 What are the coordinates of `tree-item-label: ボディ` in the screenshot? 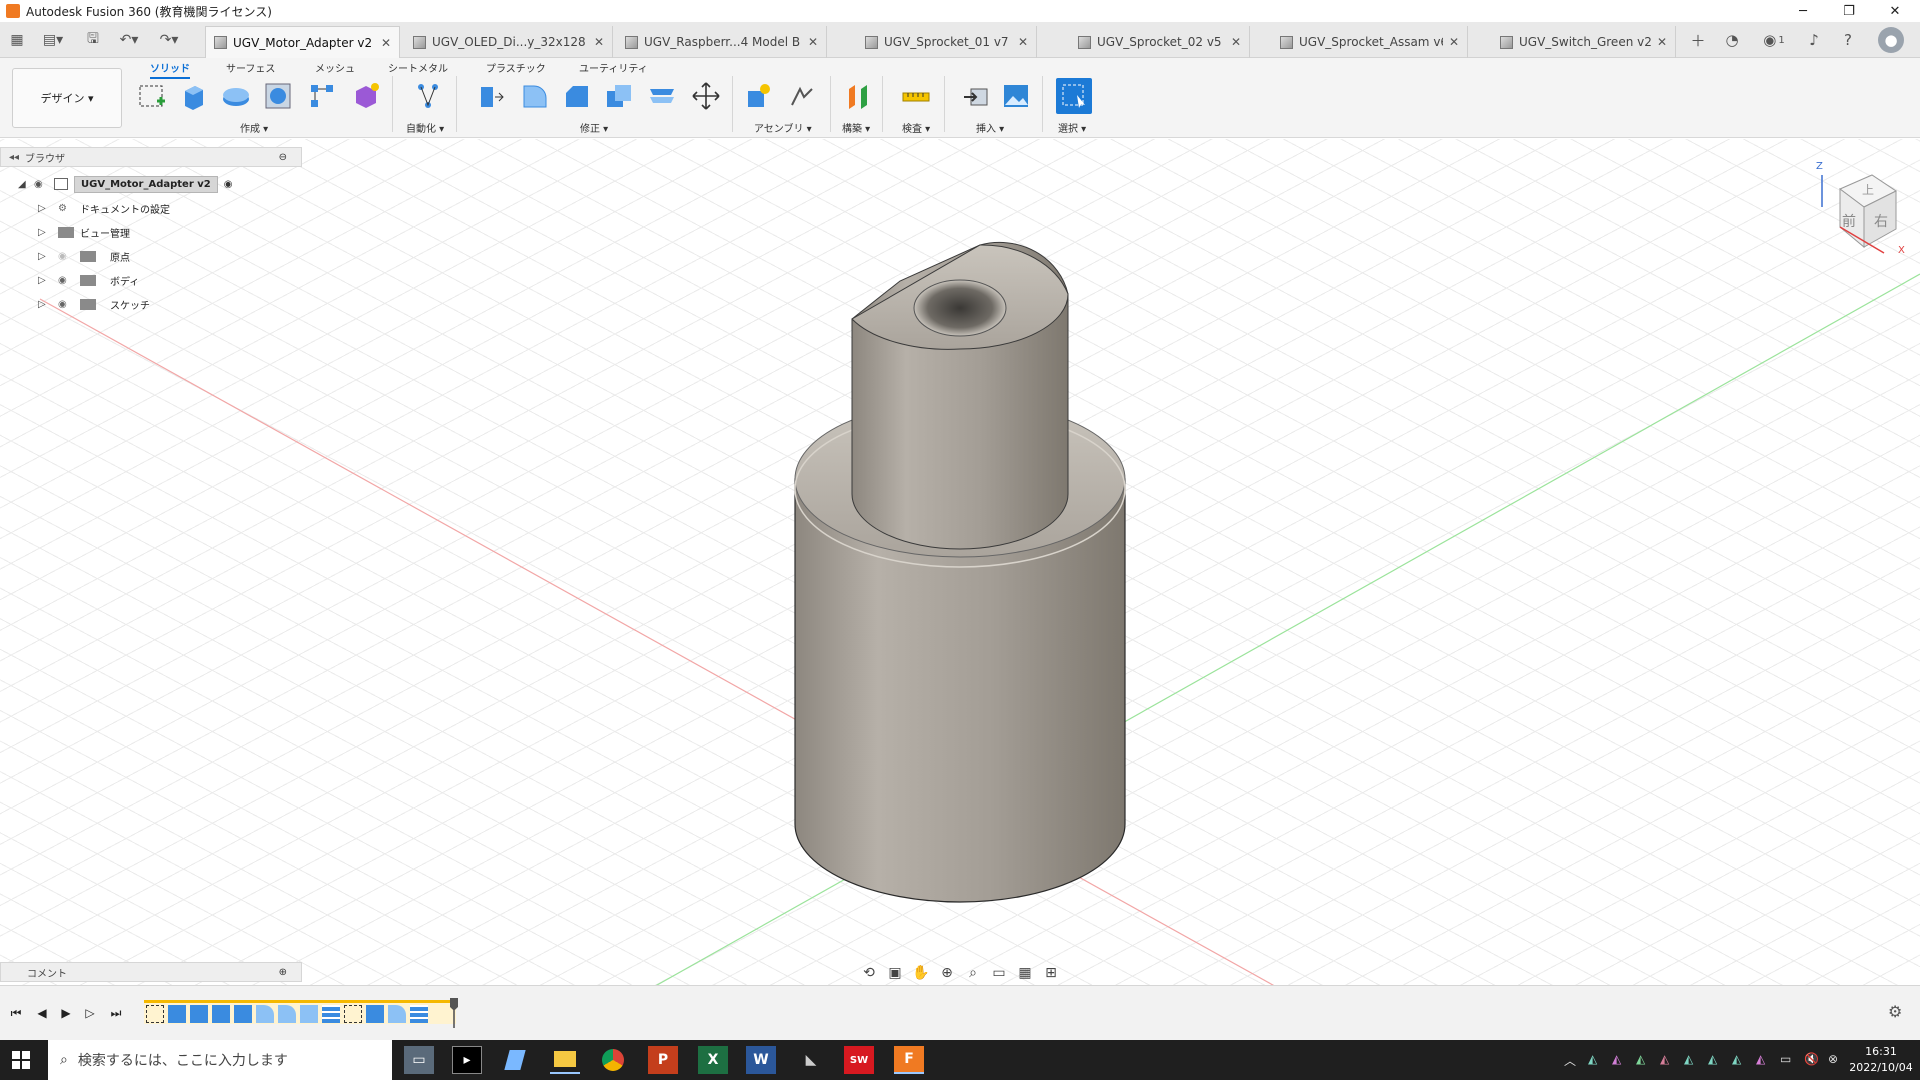 It's located at (124, 280).